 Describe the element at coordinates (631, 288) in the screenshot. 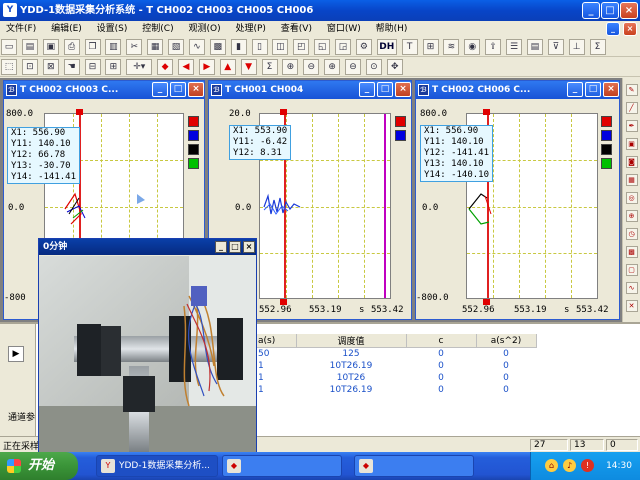

I see `wave-small-icon: ∿` at that location.